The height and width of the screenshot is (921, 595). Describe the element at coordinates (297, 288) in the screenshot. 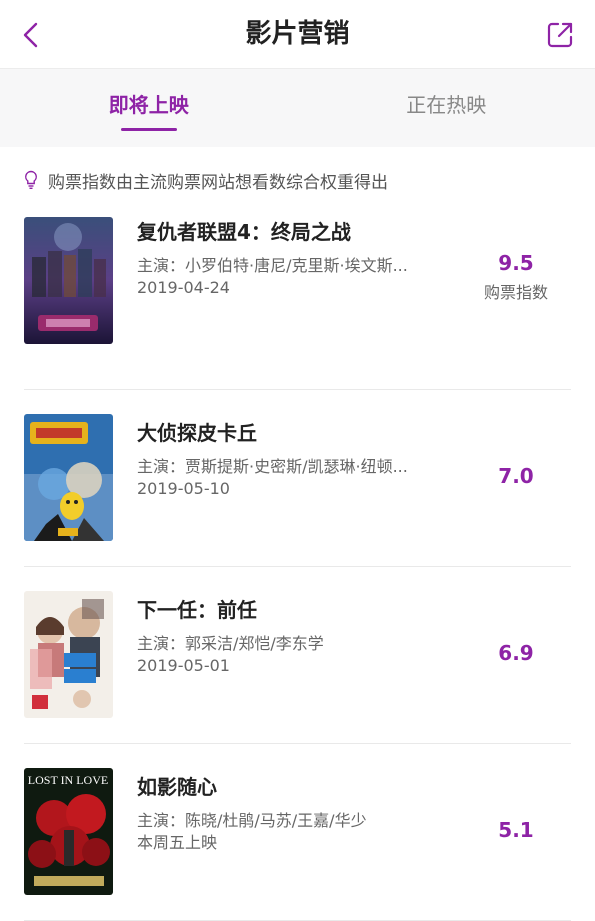

I see `movie-release-date: 2019-04-24` at that location.